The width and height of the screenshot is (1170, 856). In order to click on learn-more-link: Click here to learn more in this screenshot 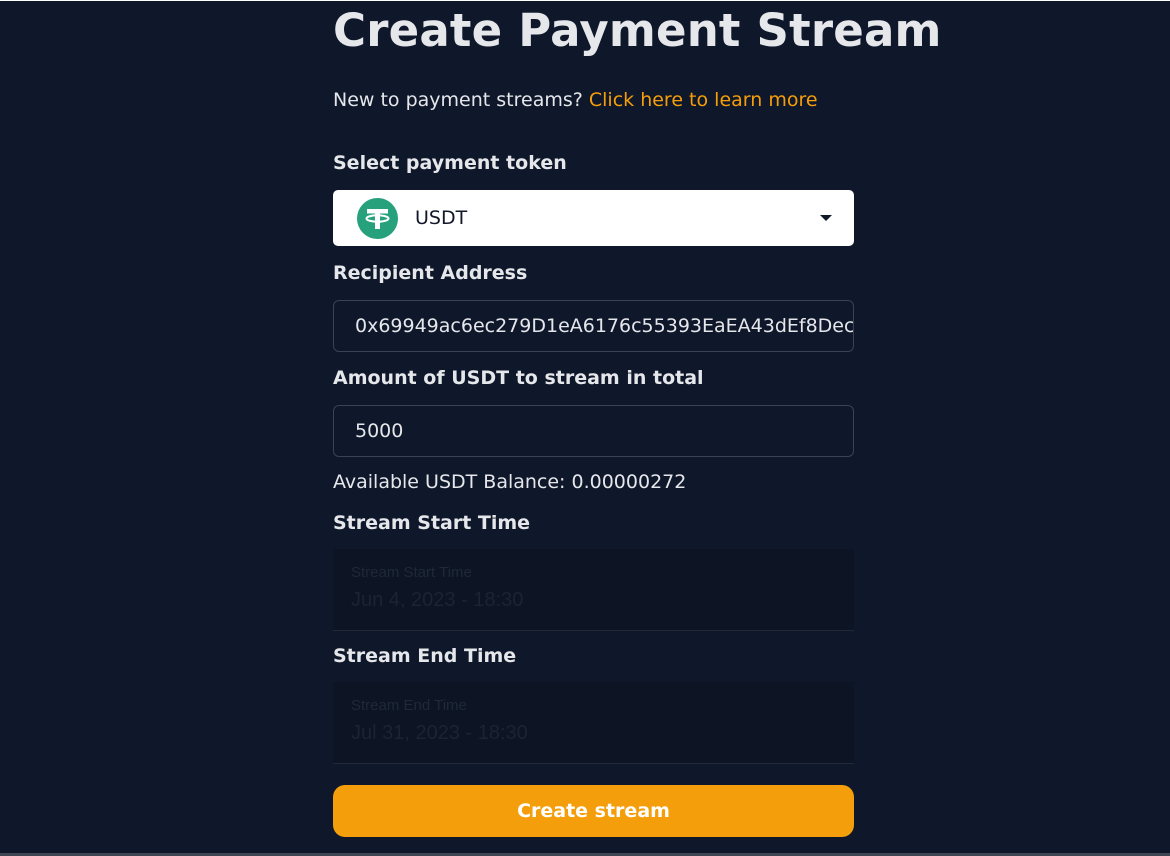, I will do `click(703, 100)`.